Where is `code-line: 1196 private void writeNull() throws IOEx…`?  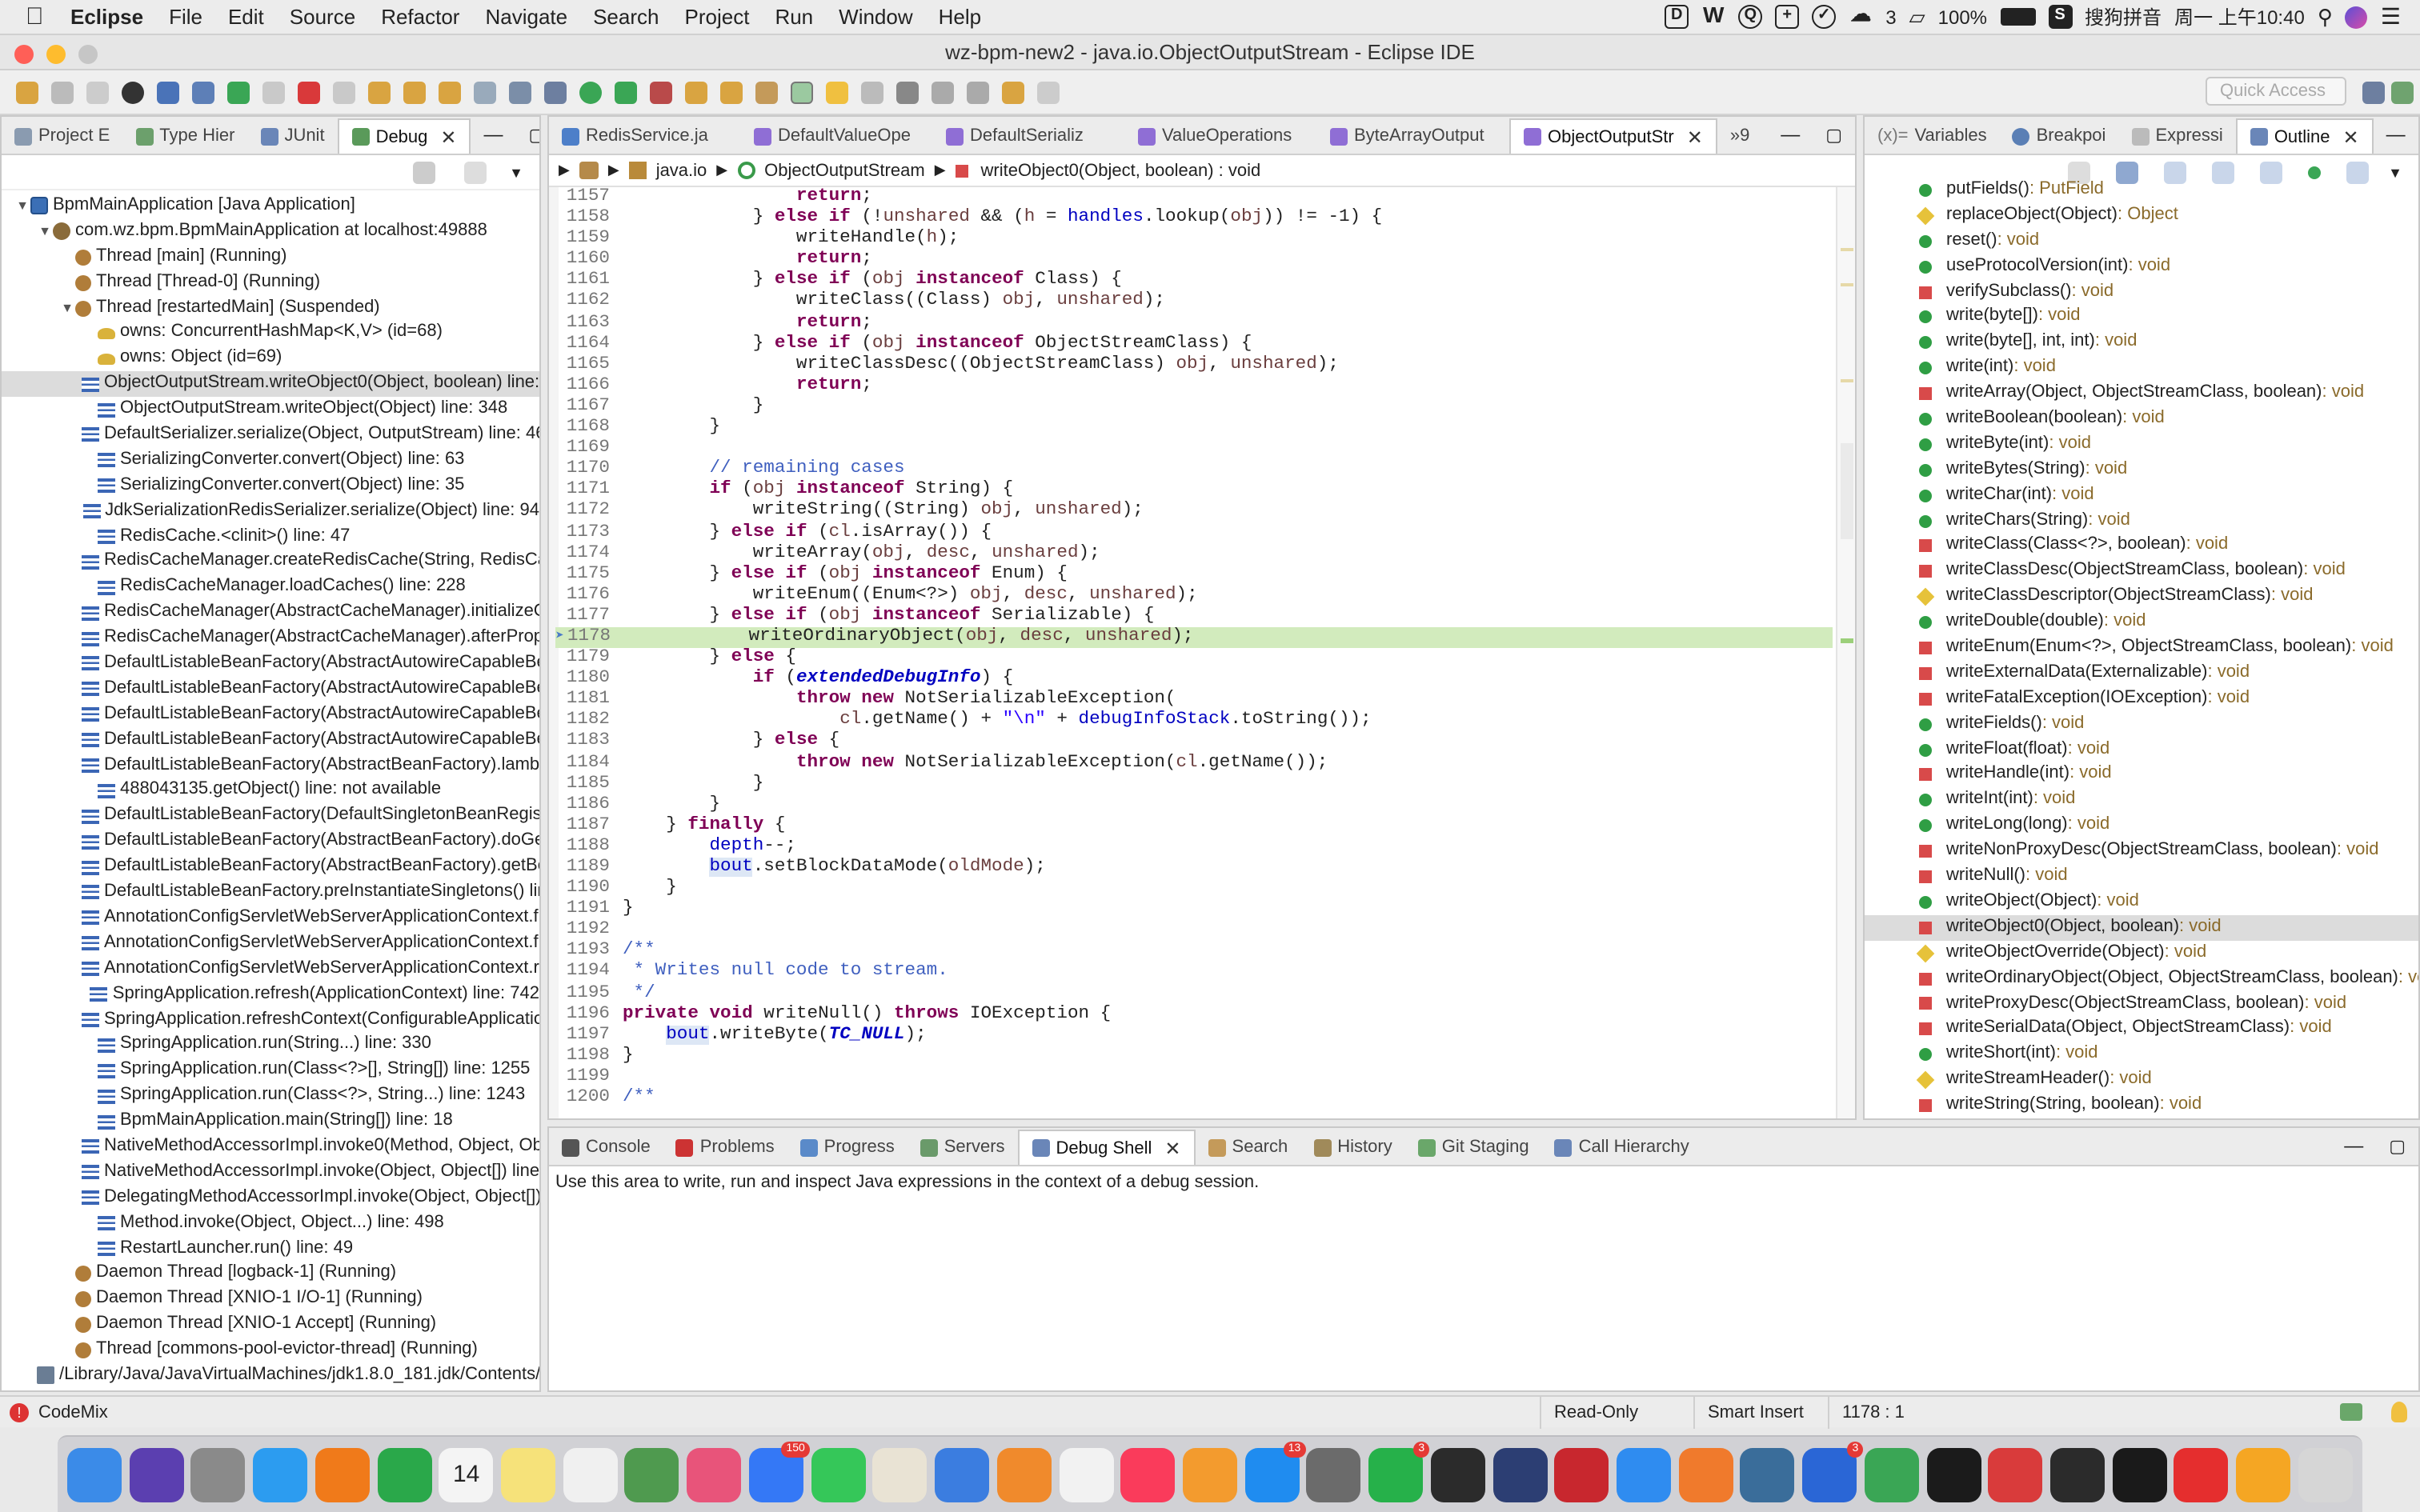 code-line: 1196 private void writeNull() throws IOEx… is located at coordinates (1194, 1014).